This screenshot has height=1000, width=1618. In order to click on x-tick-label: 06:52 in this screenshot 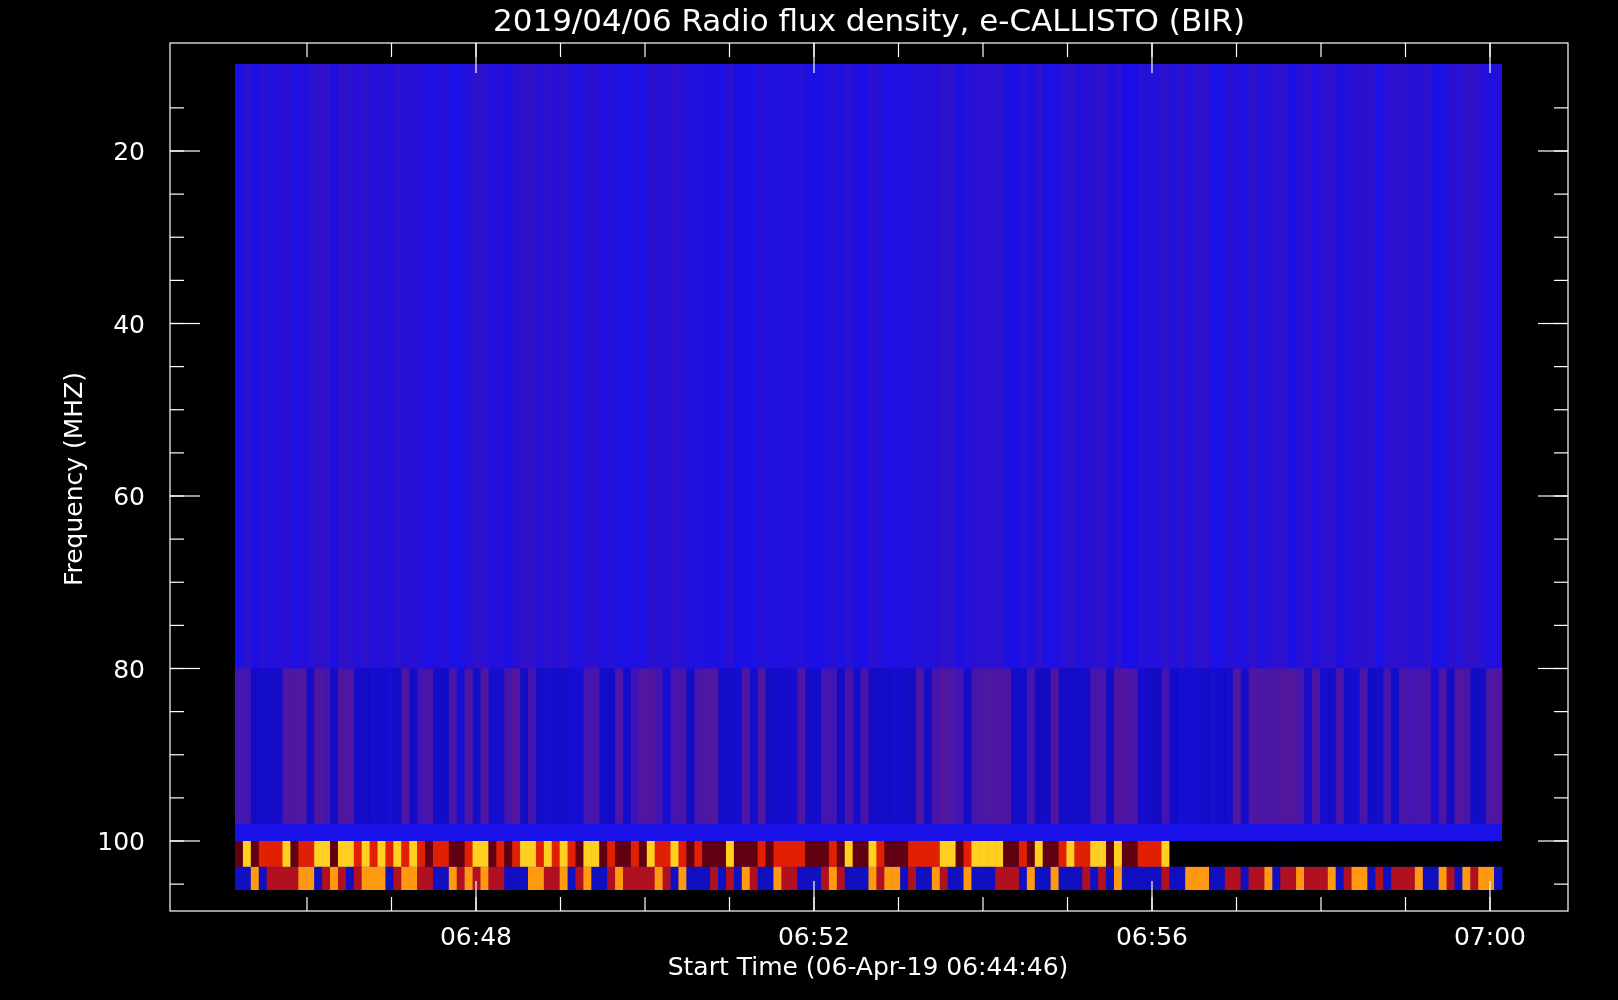, I will do `click(814, 936)`.